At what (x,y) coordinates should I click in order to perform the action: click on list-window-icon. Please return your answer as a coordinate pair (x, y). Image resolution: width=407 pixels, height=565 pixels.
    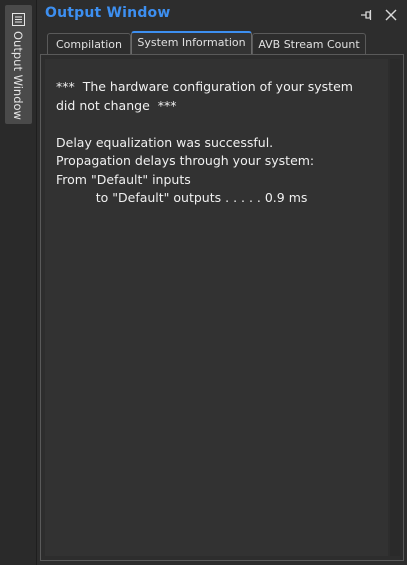
    Looking at the image, I should click on (18, 19).